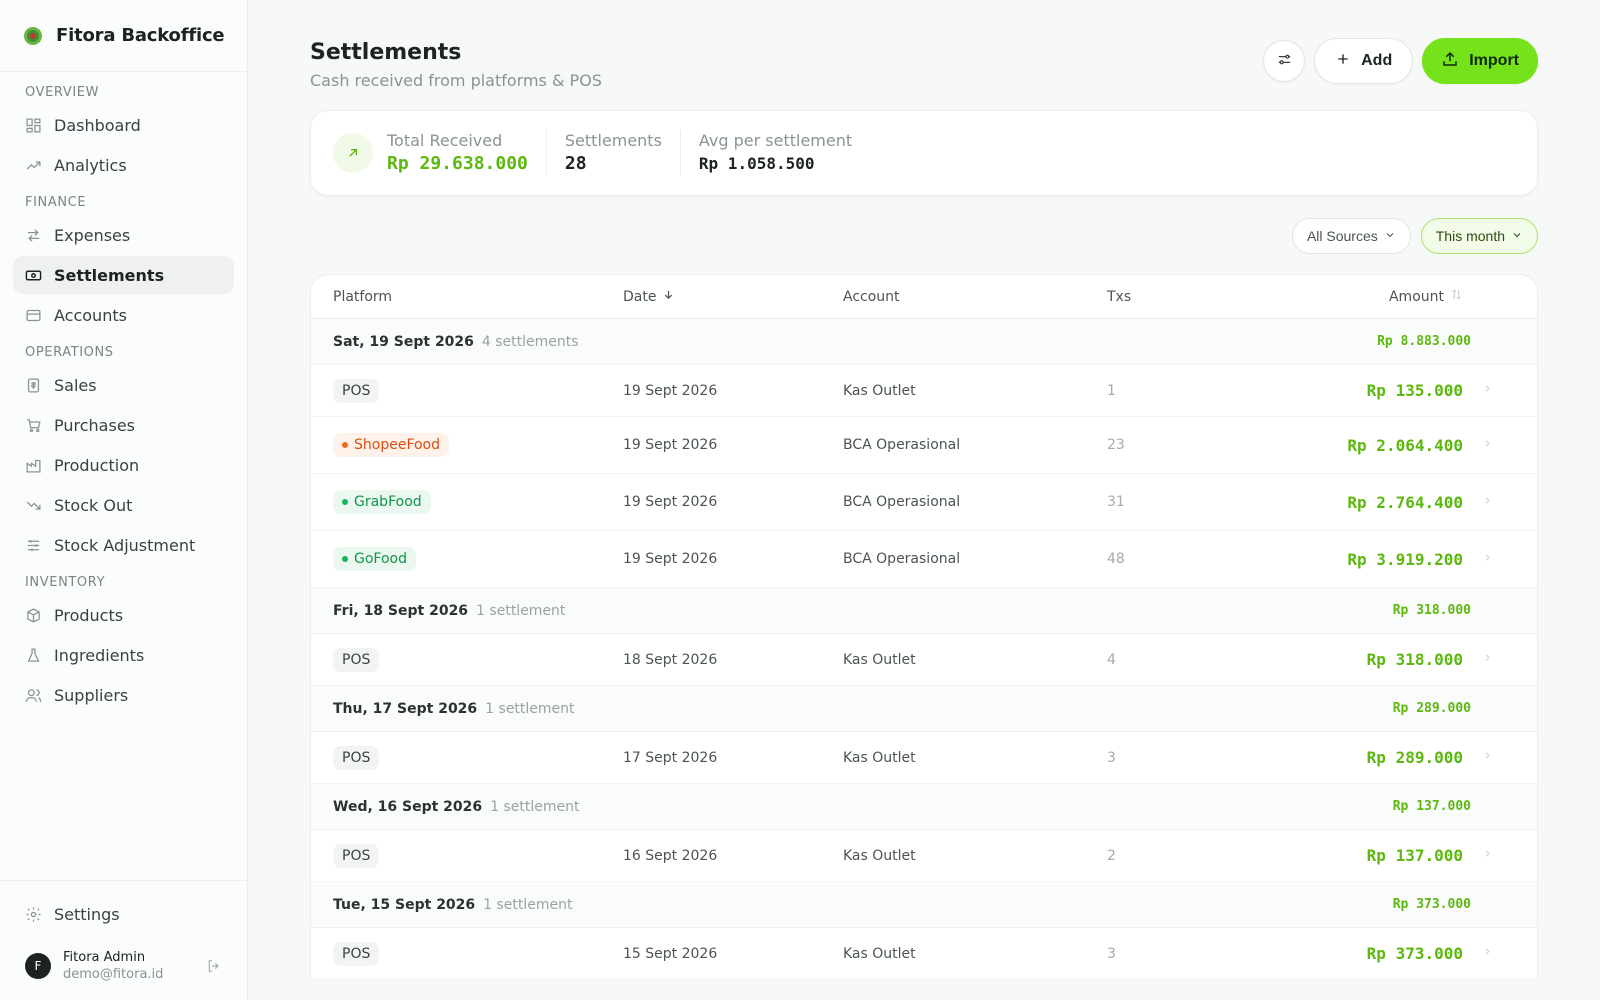 This screenshot has height=1000, width=1600. What do you see at coordinates (670, 757) in the screenshot?
I see `cell-date: 17 Sept 2026` at bounding box center [670, 757].